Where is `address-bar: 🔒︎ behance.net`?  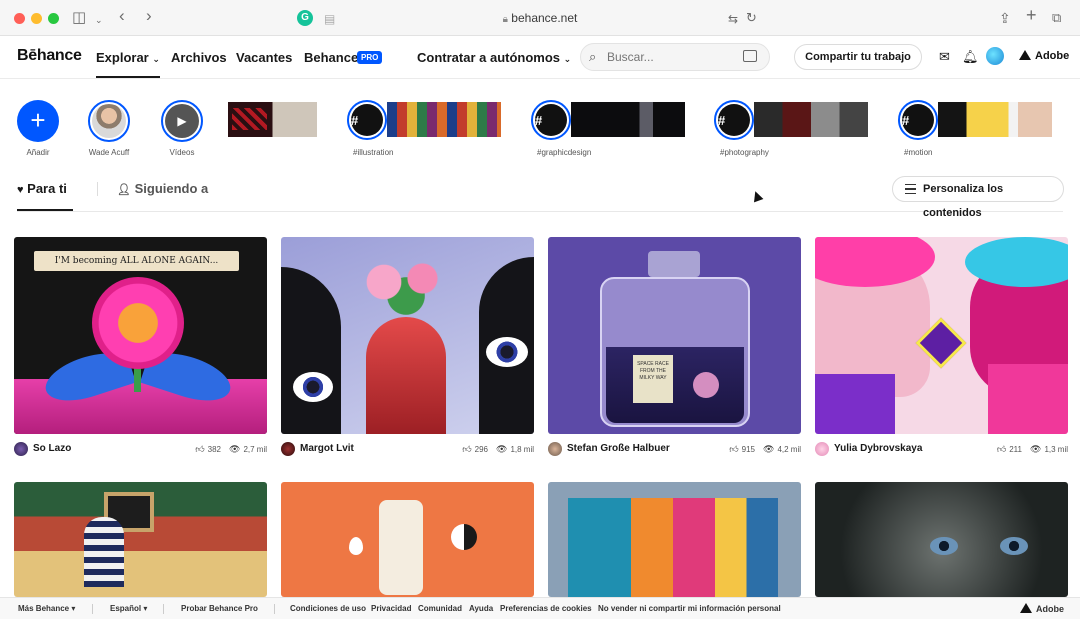 address-bar: 🔒︎ behance.net is located at coordinates (540, 18).